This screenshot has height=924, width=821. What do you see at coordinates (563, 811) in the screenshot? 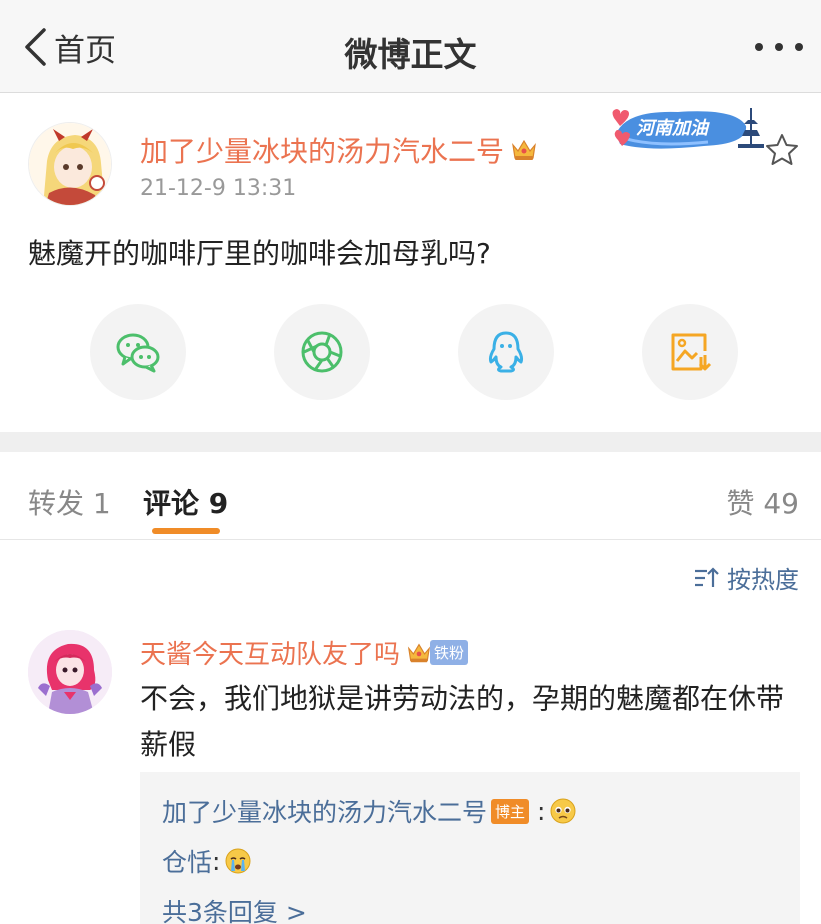
I see `pleading-emoji-icon` at bounding box center [563, 811].